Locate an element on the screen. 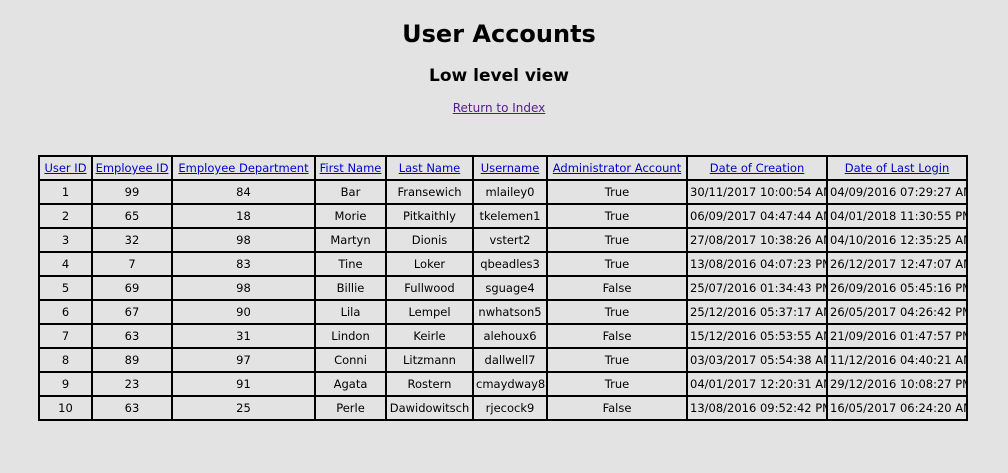 The width and height of the screenshot is (1008, 473). date-of-creation-cell: 27/08/2017 10:38:26 AM is located at coordinates (757, 240).